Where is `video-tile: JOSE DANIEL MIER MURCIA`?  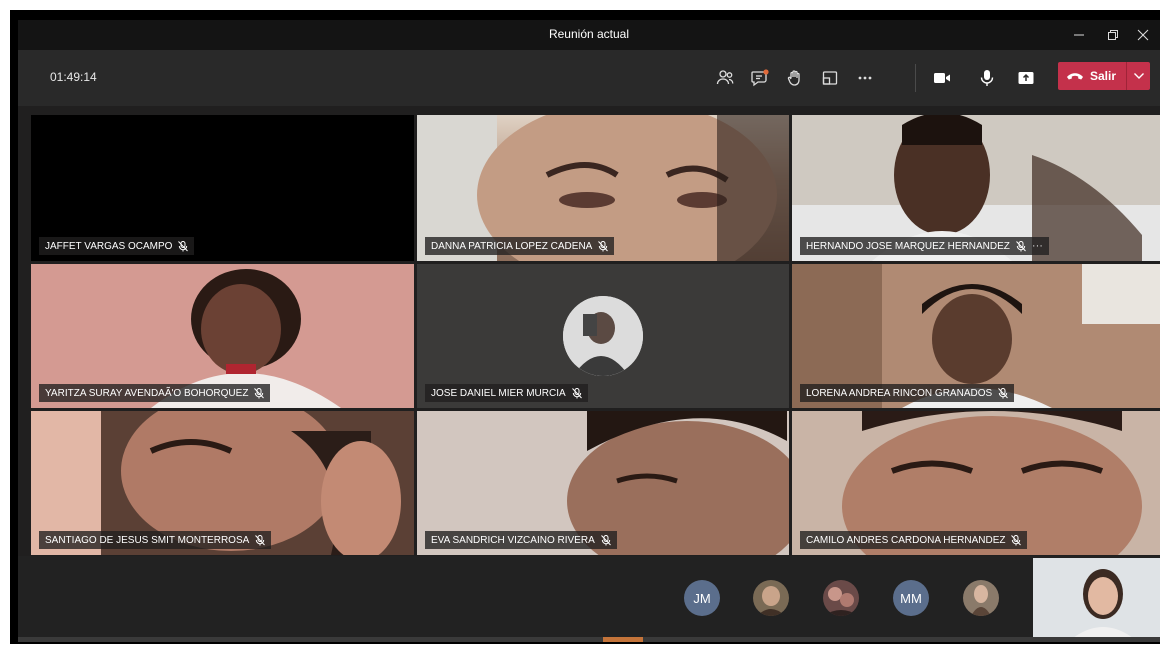 video-tile: JOSE DANIEL MIER MURCIA is located at coordinates (603, 336).